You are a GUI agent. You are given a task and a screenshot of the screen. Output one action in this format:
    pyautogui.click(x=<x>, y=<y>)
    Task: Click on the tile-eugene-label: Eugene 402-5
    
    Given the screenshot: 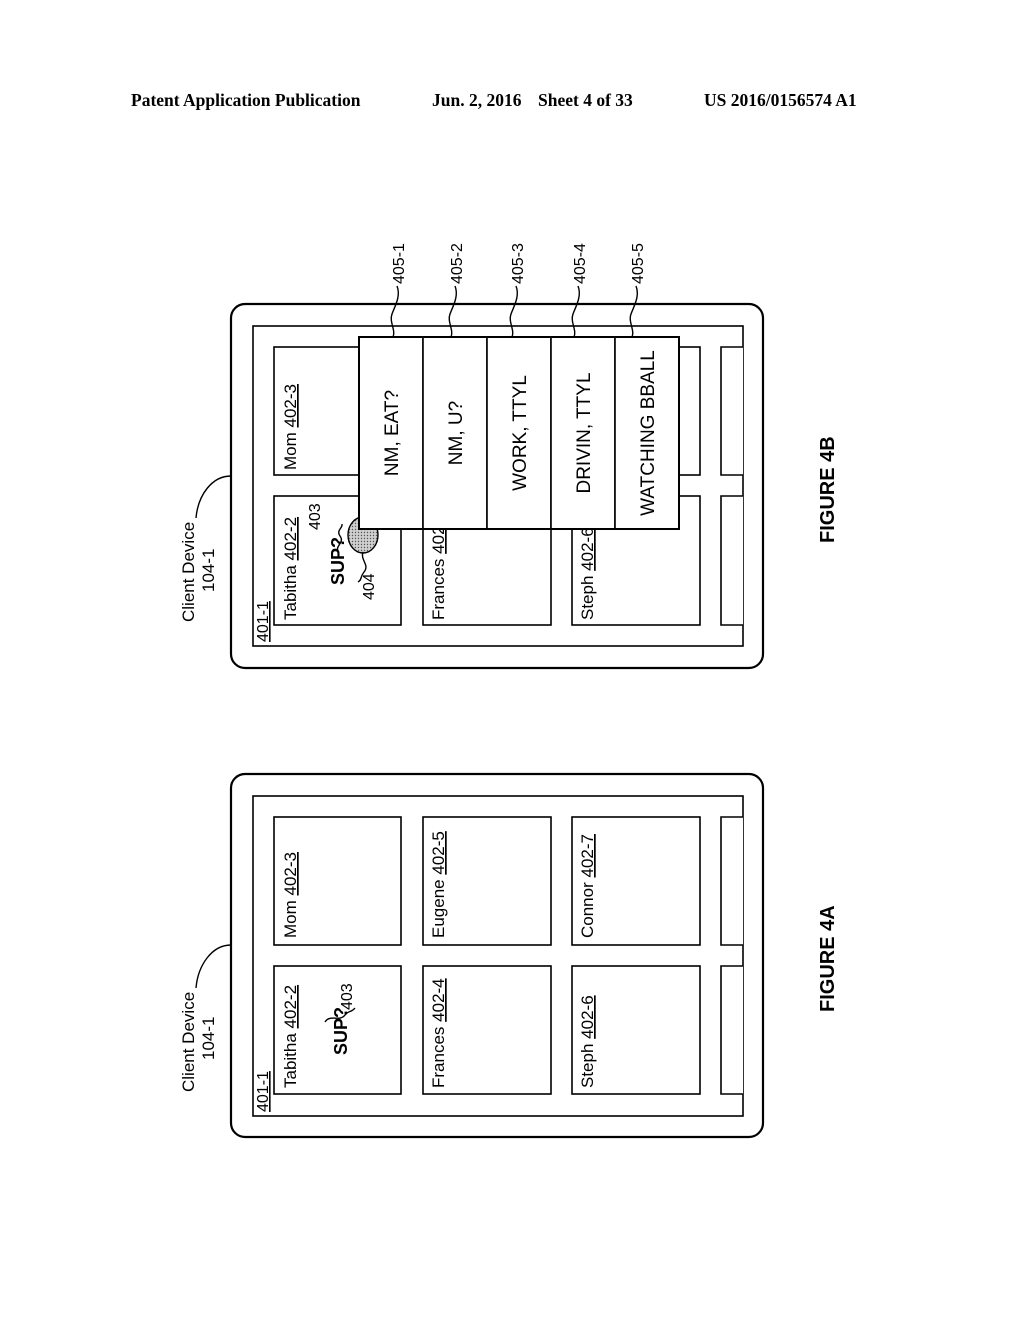 What is the action you would take?
    pyautogui.click(x=438, y=884)
    